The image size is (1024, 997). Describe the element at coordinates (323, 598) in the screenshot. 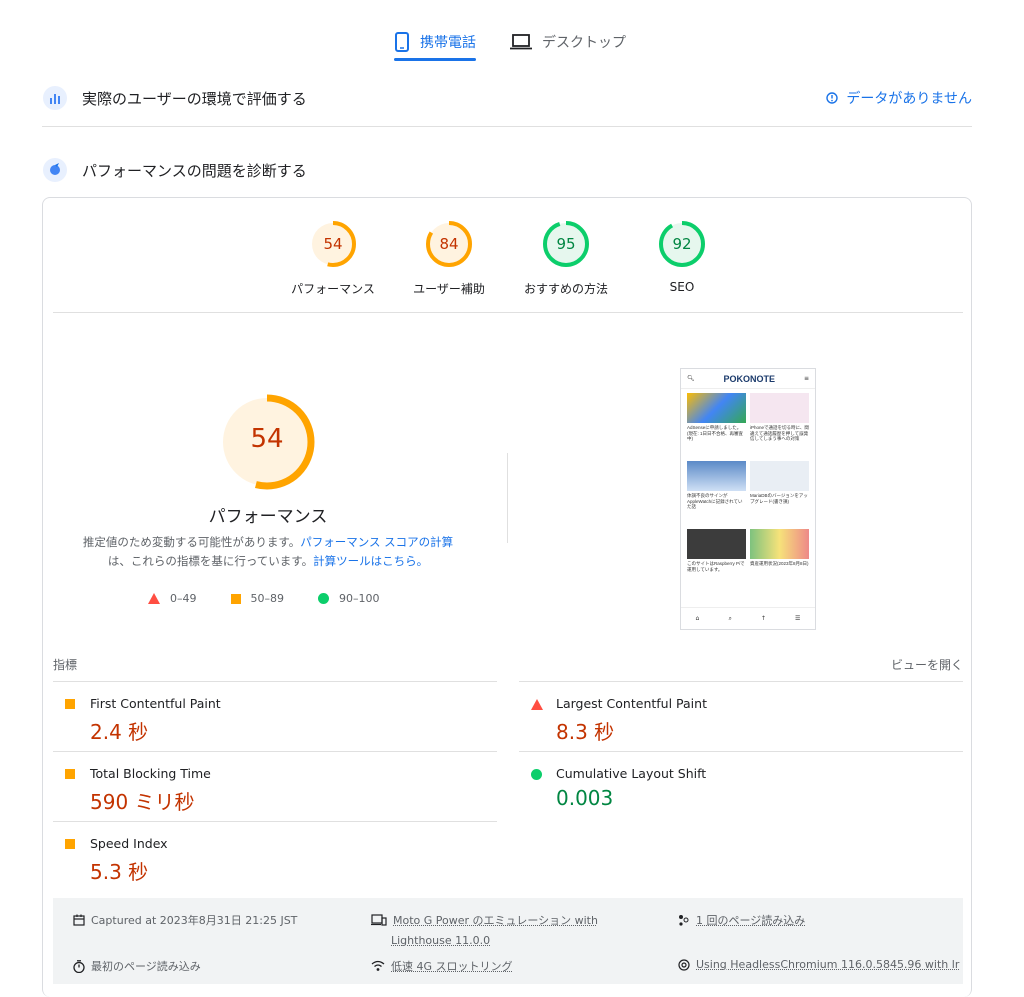

I see `circle-icon` at that location.